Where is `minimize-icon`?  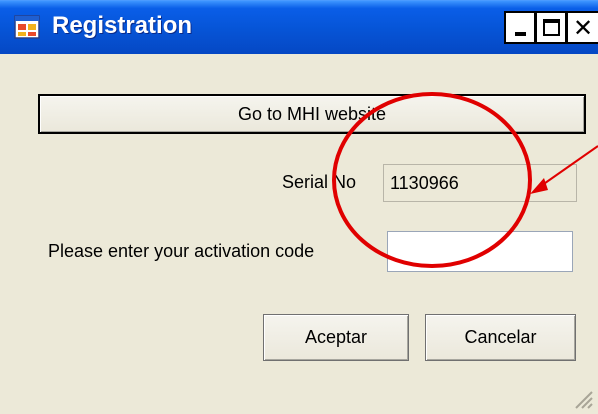 minimize-icon is located at coordinates (520, 33).